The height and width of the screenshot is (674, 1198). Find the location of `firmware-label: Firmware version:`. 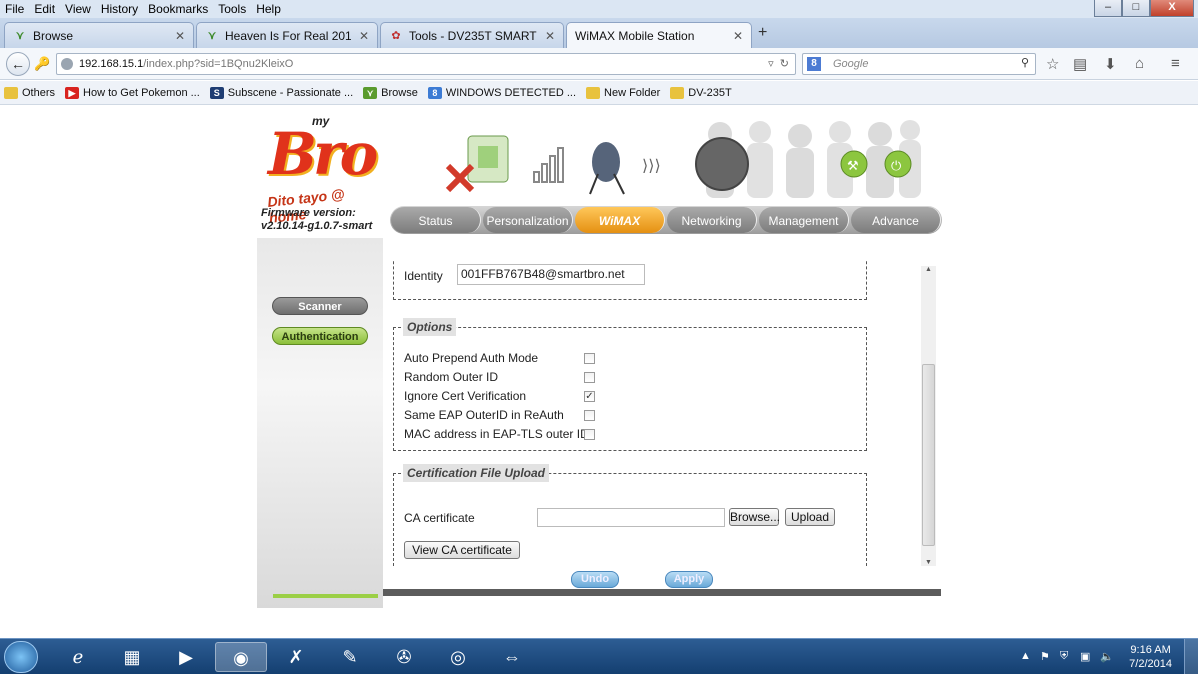

firmware-label: Firmware version: is located at coordinates (308, 213).